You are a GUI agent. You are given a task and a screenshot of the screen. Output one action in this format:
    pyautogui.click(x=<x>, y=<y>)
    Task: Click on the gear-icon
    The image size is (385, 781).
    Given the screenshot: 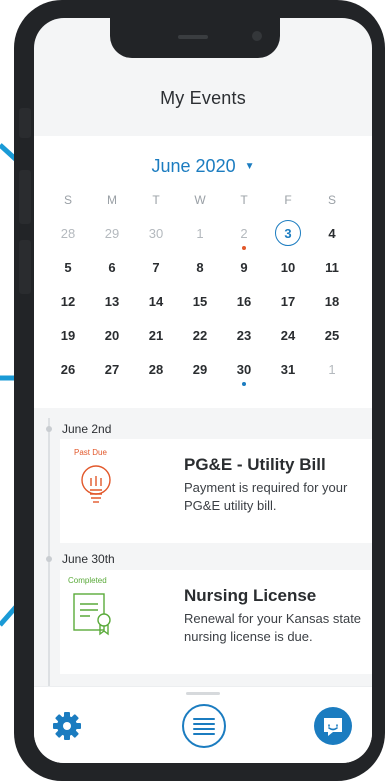 What is the action you would take?
    pyautogui.click(x=67, y=726)
    